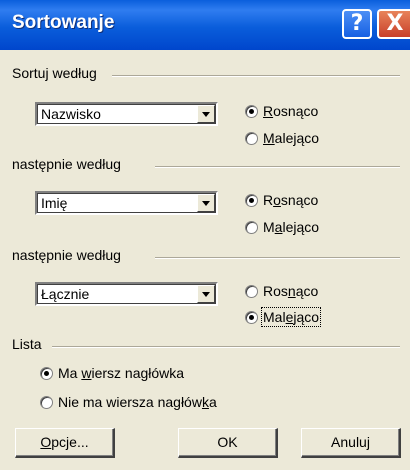 This screenshot has width=410, height=470. What do you see at coordinates (126, 294) in the screenshot?
I see `then-by-field-select-2: Łącznie` at bounding box center [126, 294].